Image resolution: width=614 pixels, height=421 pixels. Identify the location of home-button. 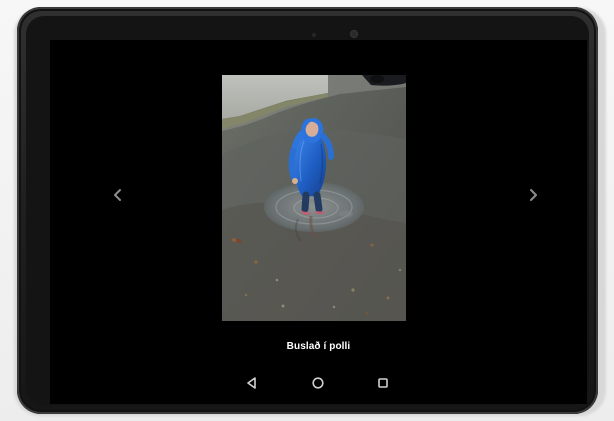
(318, 383).